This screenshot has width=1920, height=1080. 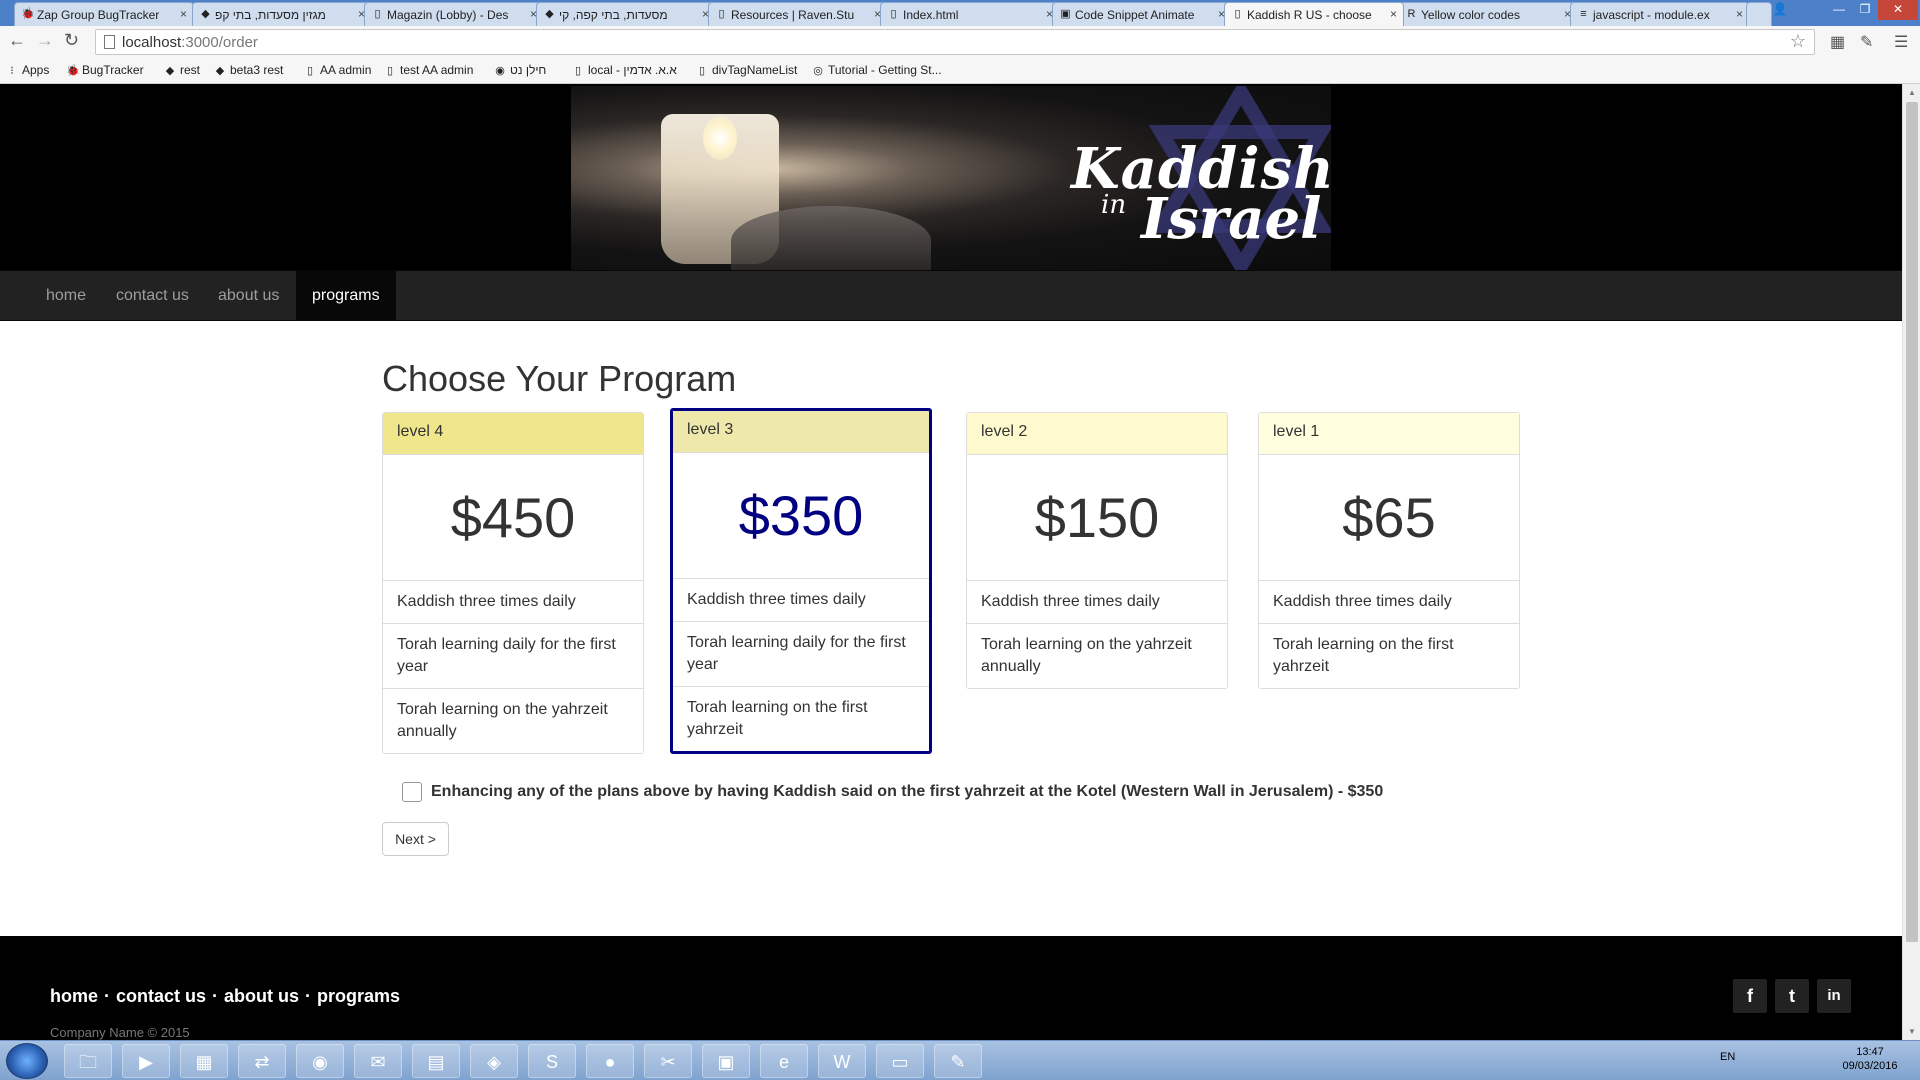 I want to click on url-text: localhost:3000/order, so click(x=190, y=42).